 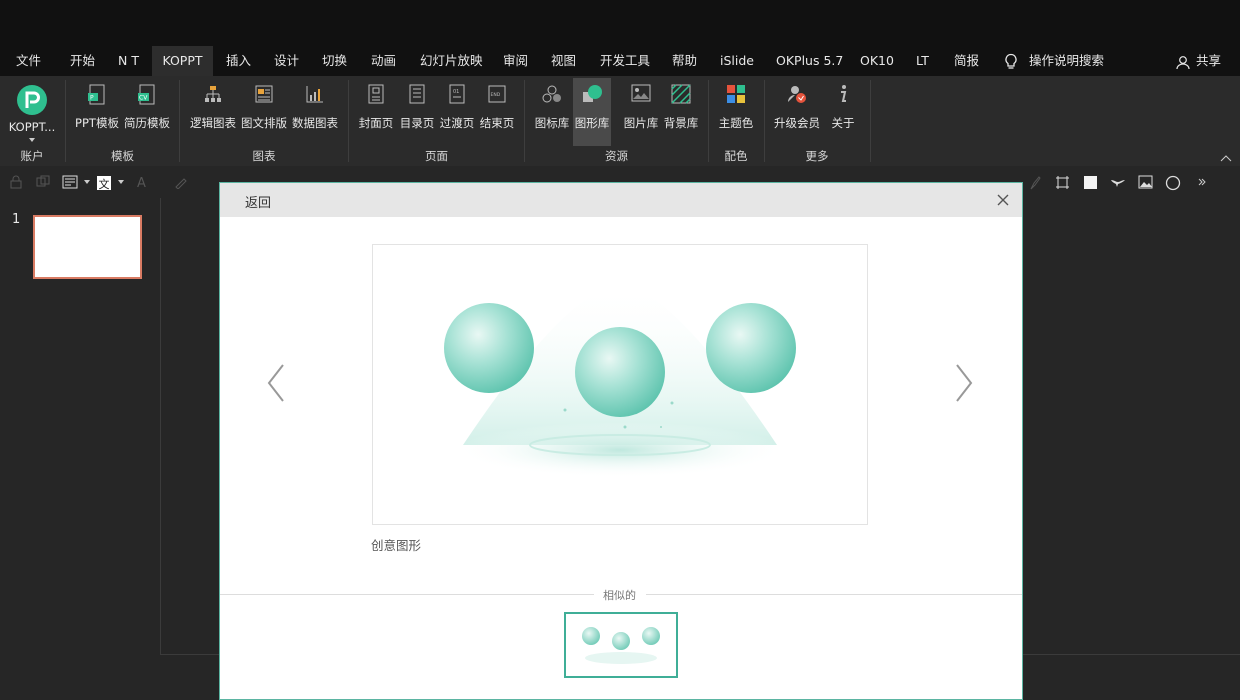 I want to click on tab-nt: N T, so click(x=128, y=61).